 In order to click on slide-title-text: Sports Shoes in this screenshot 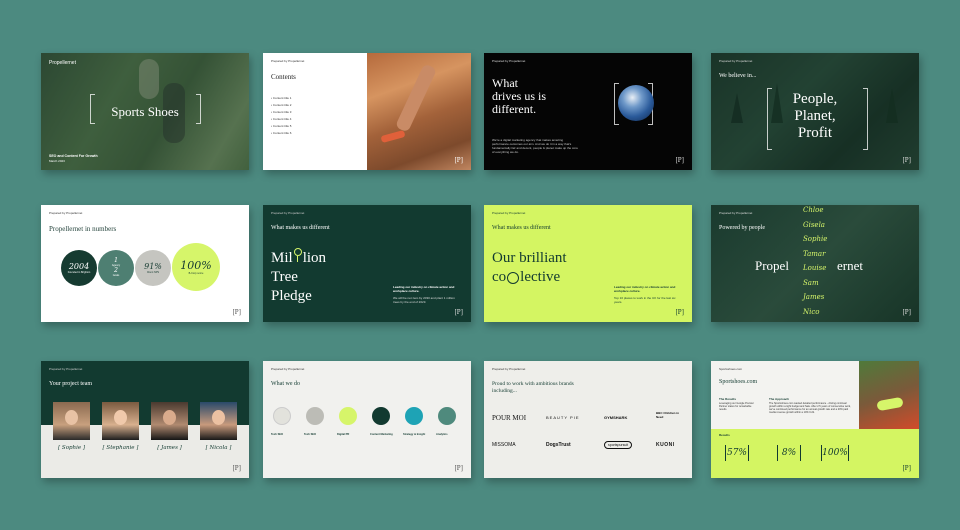, I will do `click(145, 111)`.